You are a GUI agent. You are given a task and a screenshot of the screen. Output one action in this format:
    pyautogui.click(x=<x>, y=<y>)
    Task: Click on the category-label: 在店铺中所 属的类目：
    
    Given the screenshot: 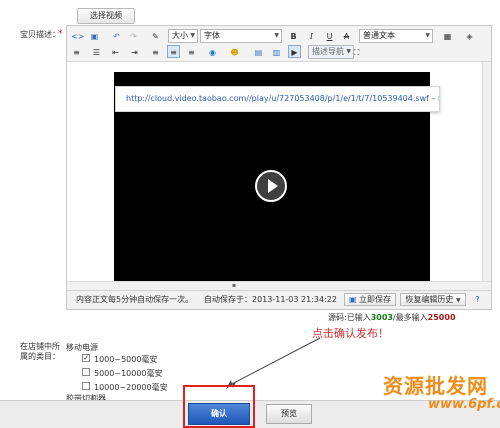 What is the action you would take?
    pyautogui.click(x=40, y=352)
    